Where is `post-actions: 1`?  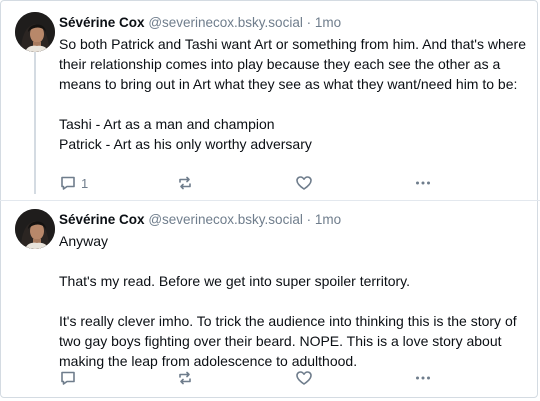
post-actions: 1 is located at coordinates (249, 183).